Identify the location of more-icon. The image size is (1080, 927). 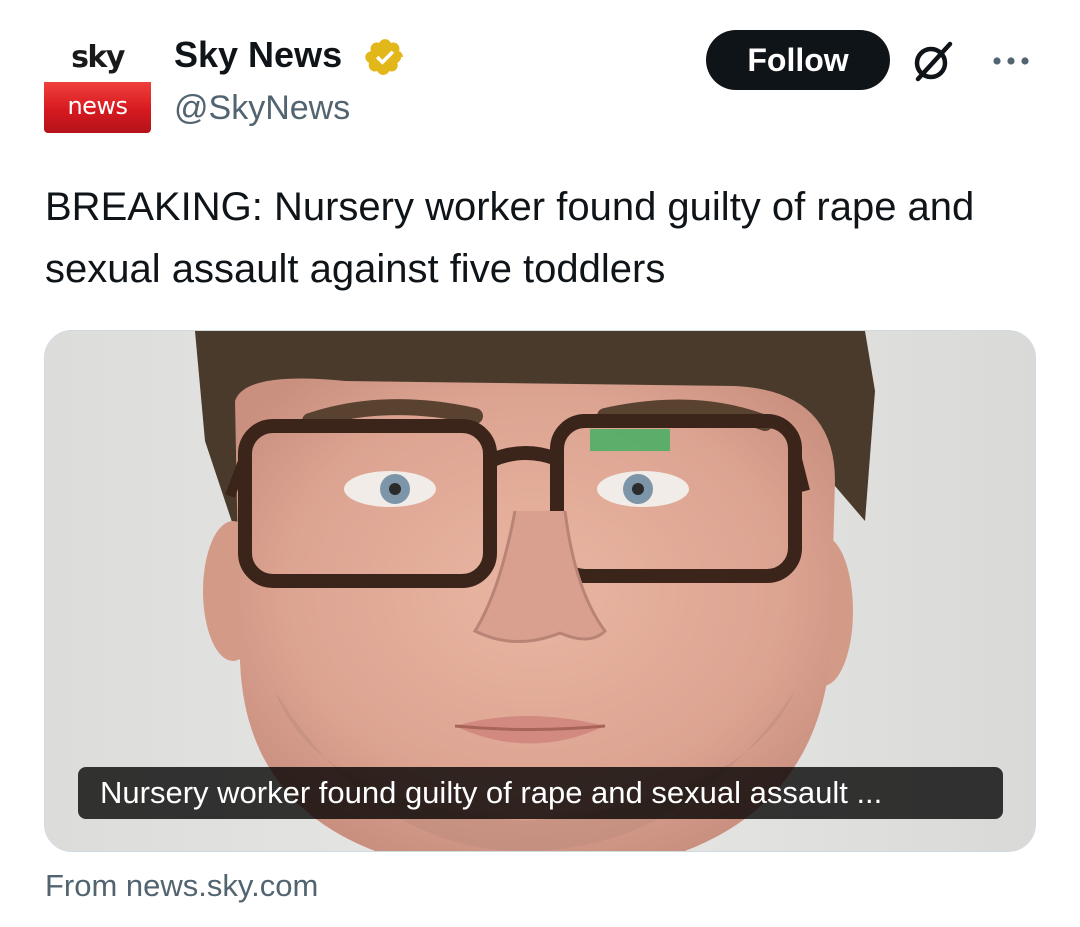
(1012, 61).